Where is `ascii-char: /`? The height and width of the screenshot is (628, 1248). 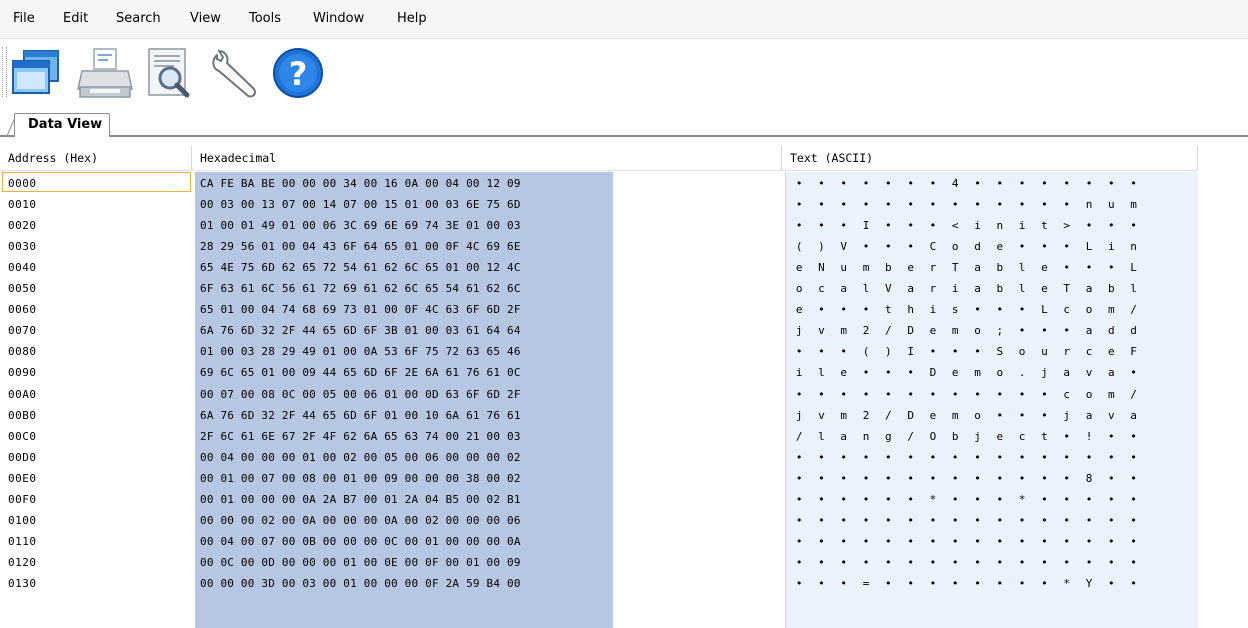 ascii-char: / is located at coordinates (1133, 394).